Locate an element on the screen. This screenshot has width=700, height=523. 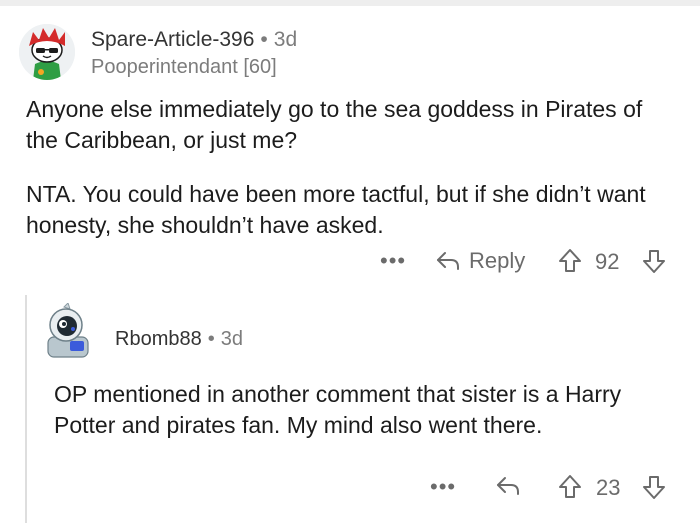
reply-button is located at coordinates (508, 486).